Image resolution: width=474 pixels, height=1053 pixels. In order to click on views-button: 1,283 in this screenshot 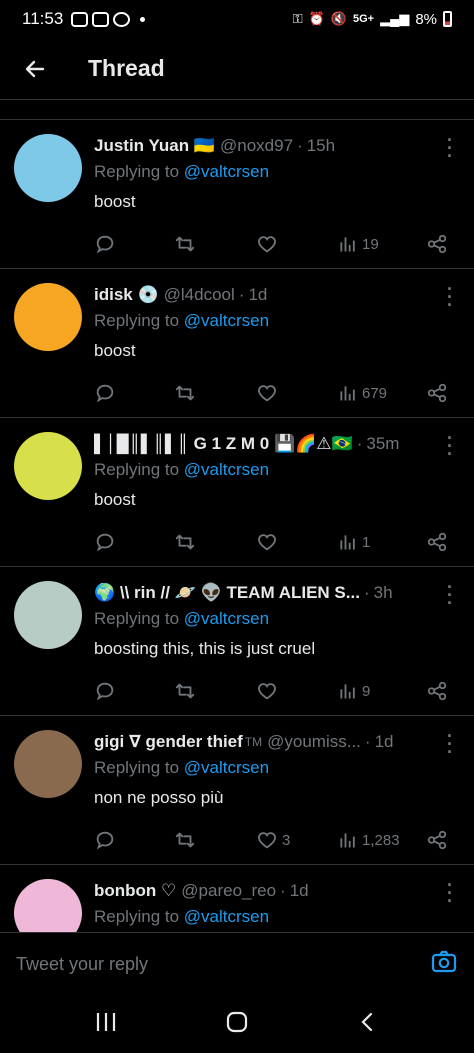, I will do `click(381, 840)`.